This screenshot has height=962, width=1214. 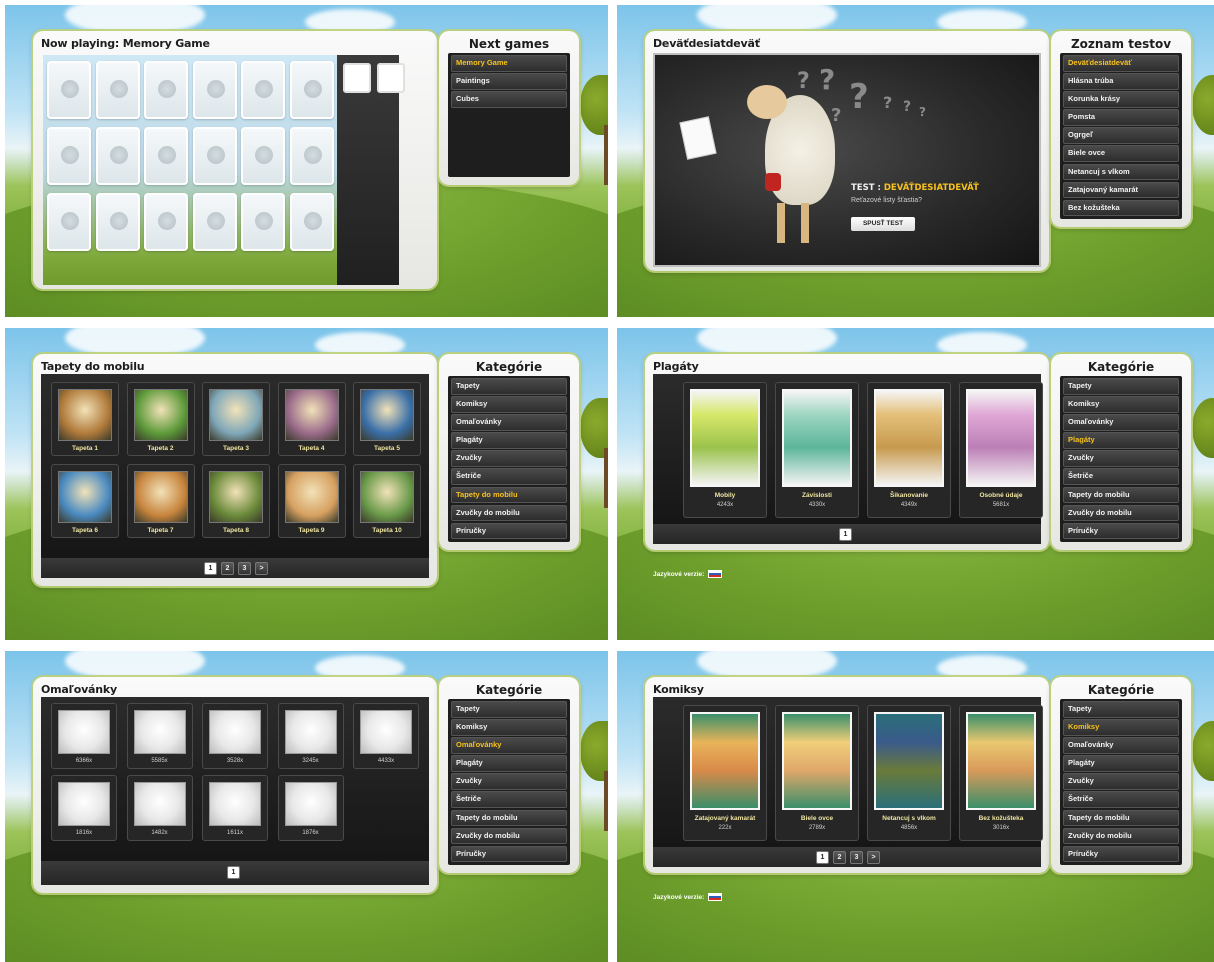 What do you see at coordinates (909, 450) in the screenshot?
I see `poster-card: Šikanovanie 4349x` at bounding box center [909, 450].